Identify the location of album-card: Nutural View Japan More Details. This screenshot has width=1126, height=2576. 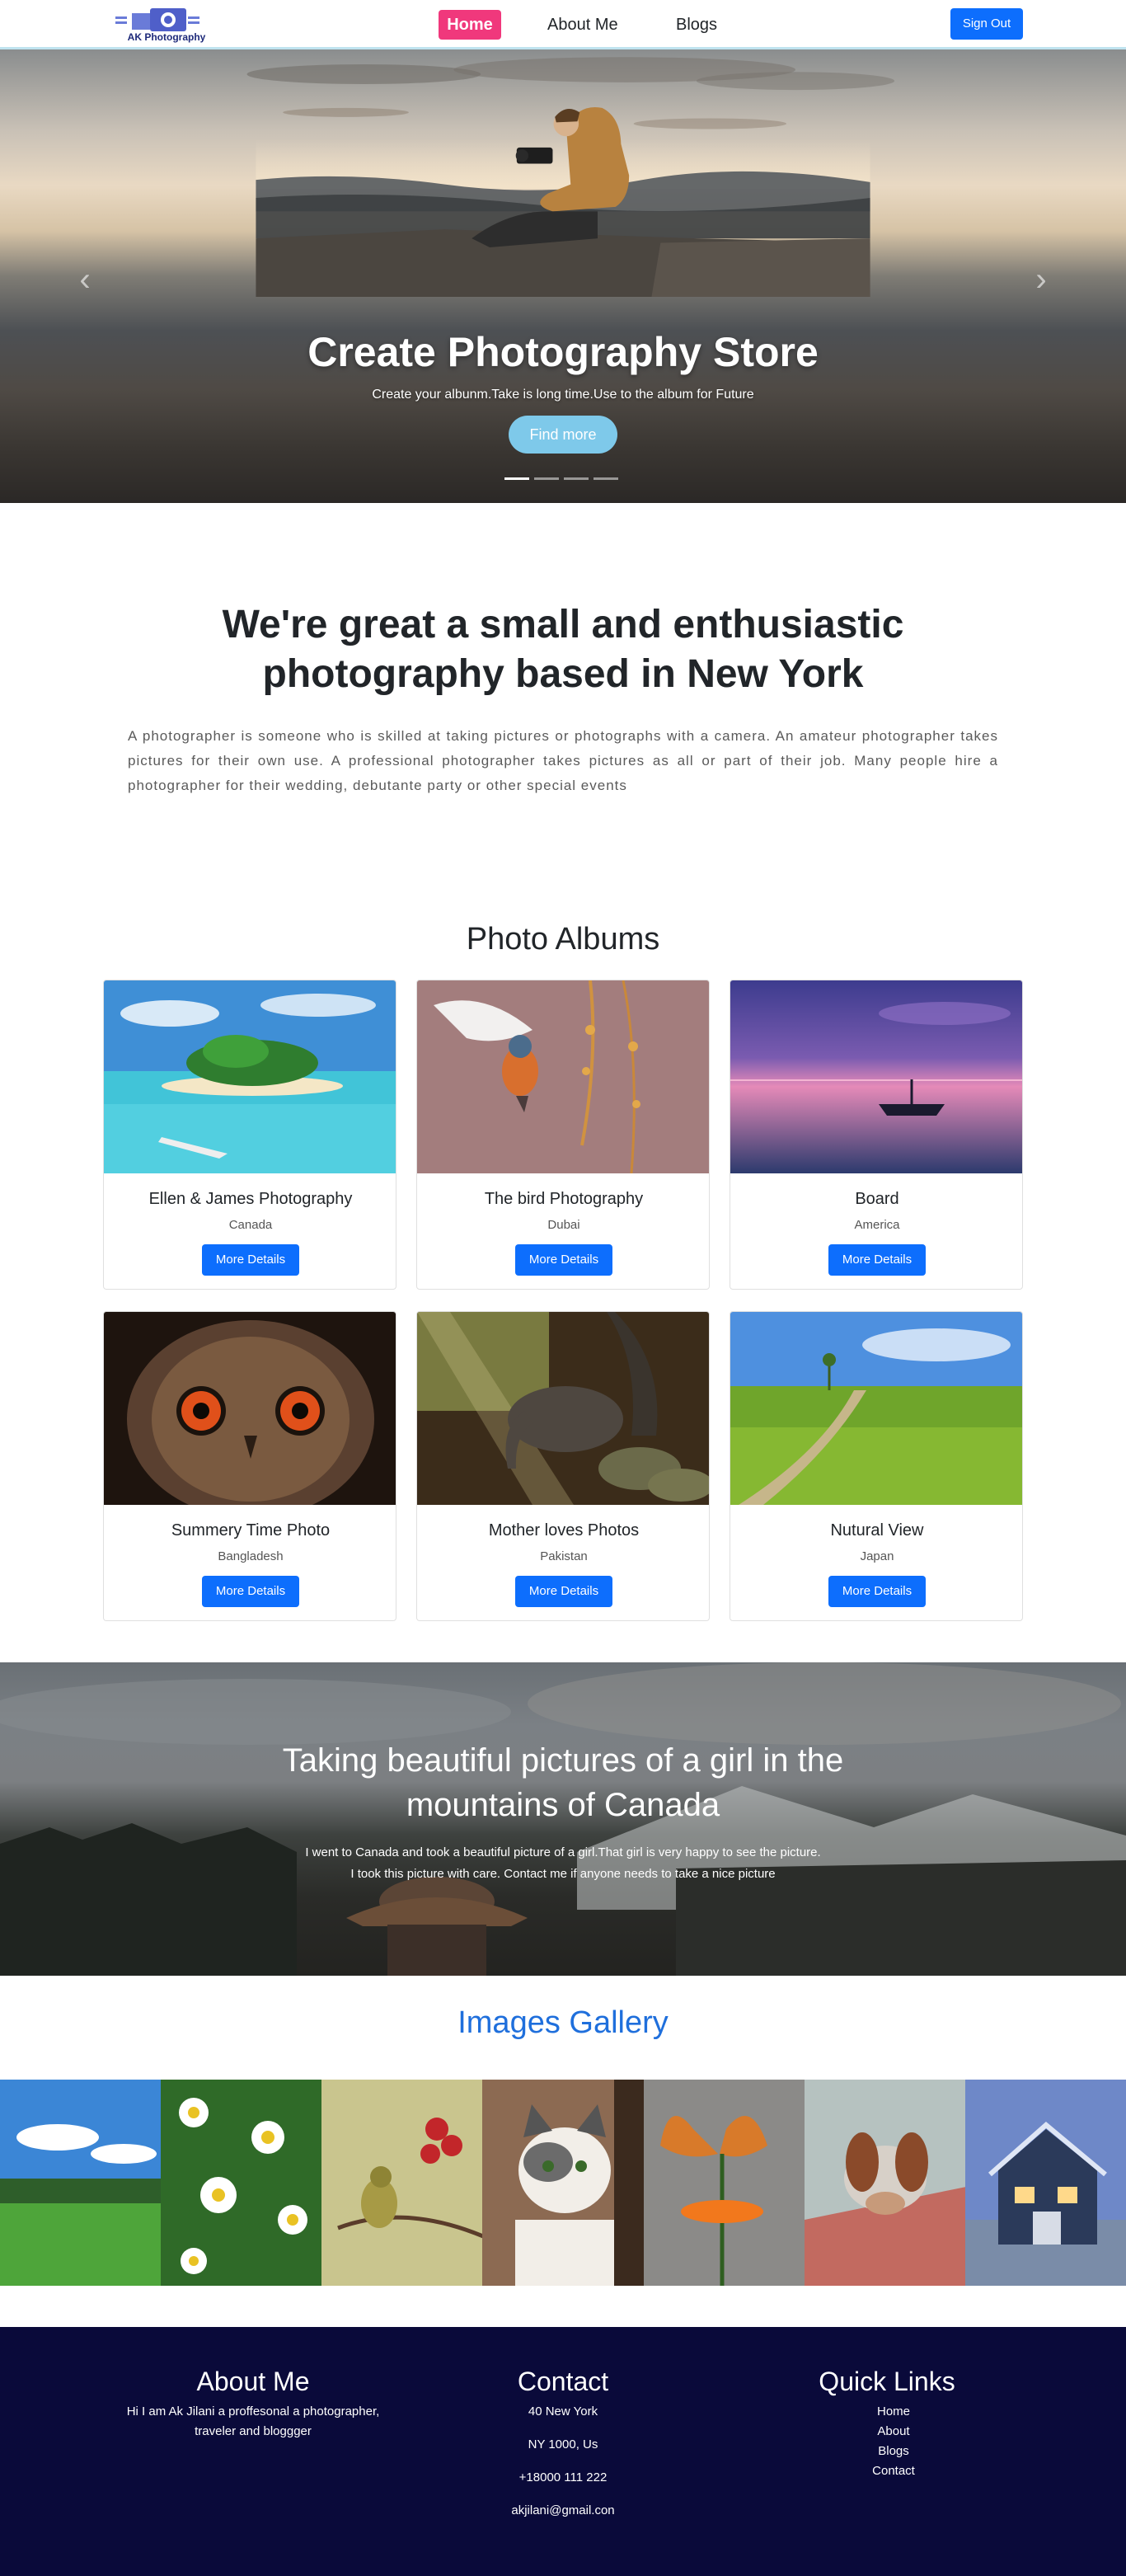
(876, 1466).